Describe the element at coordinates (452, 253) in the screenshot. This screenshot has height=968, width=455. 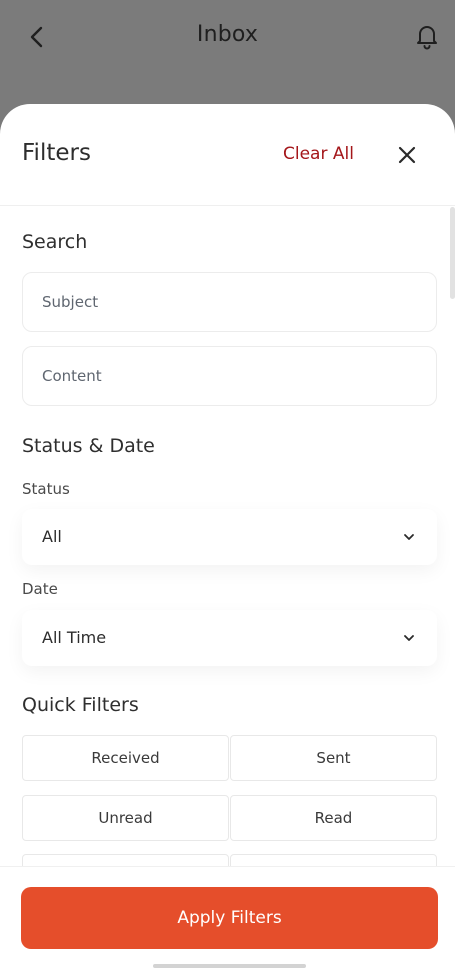
I see `scrollbar` at that location.